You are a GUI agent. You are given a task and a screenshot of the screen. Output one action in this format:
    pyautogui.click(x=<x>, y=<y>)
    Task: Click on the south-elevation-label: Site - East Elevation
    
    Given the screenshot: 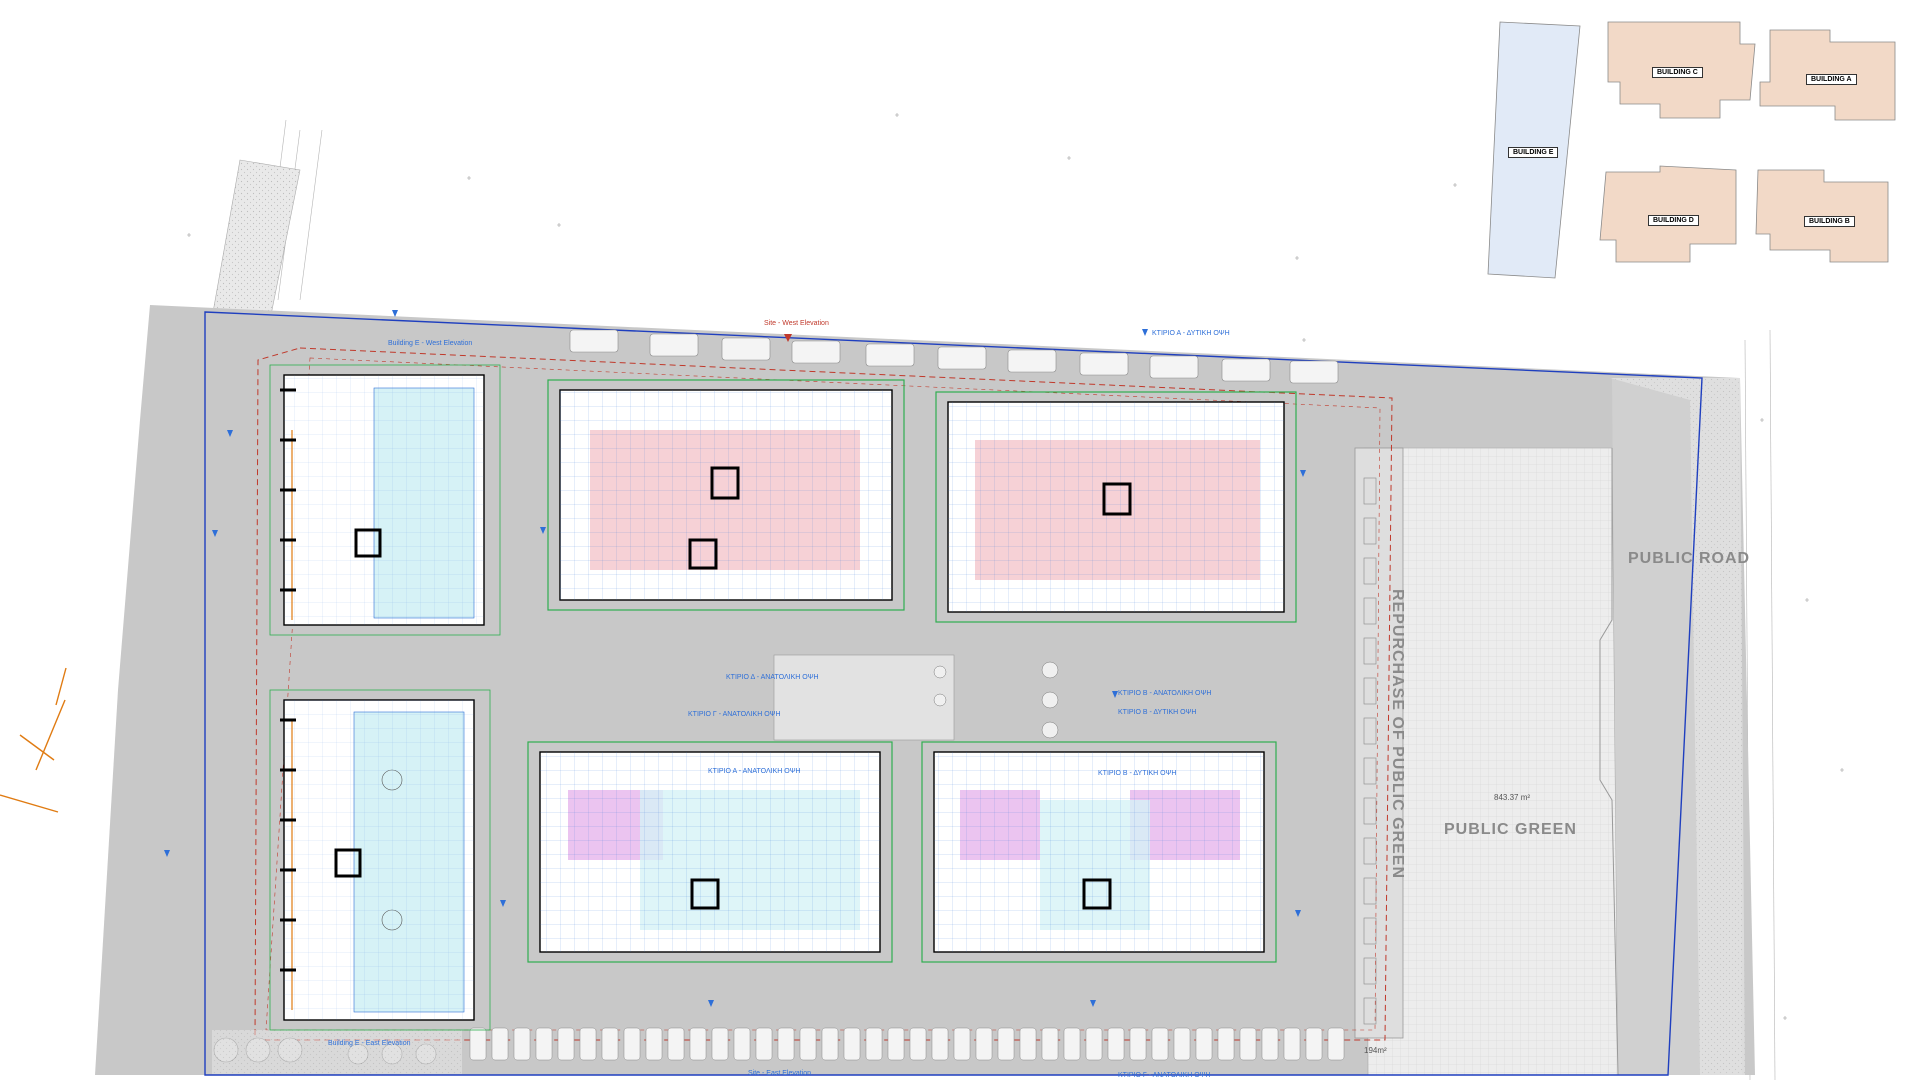 What is the action you would take?
    pyautogui.click(x=780, y=1073)
    